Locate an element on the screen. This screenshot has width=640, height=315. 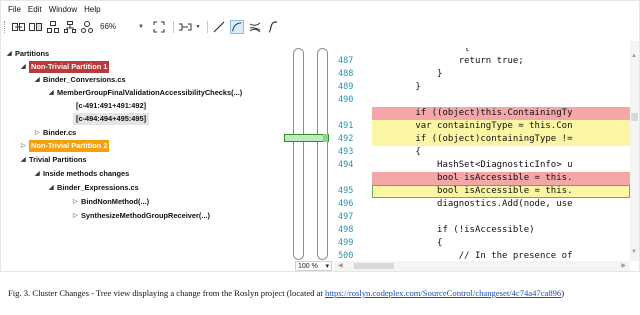
scroll-left-icon: ◀ is located at coordinates (340, 265).